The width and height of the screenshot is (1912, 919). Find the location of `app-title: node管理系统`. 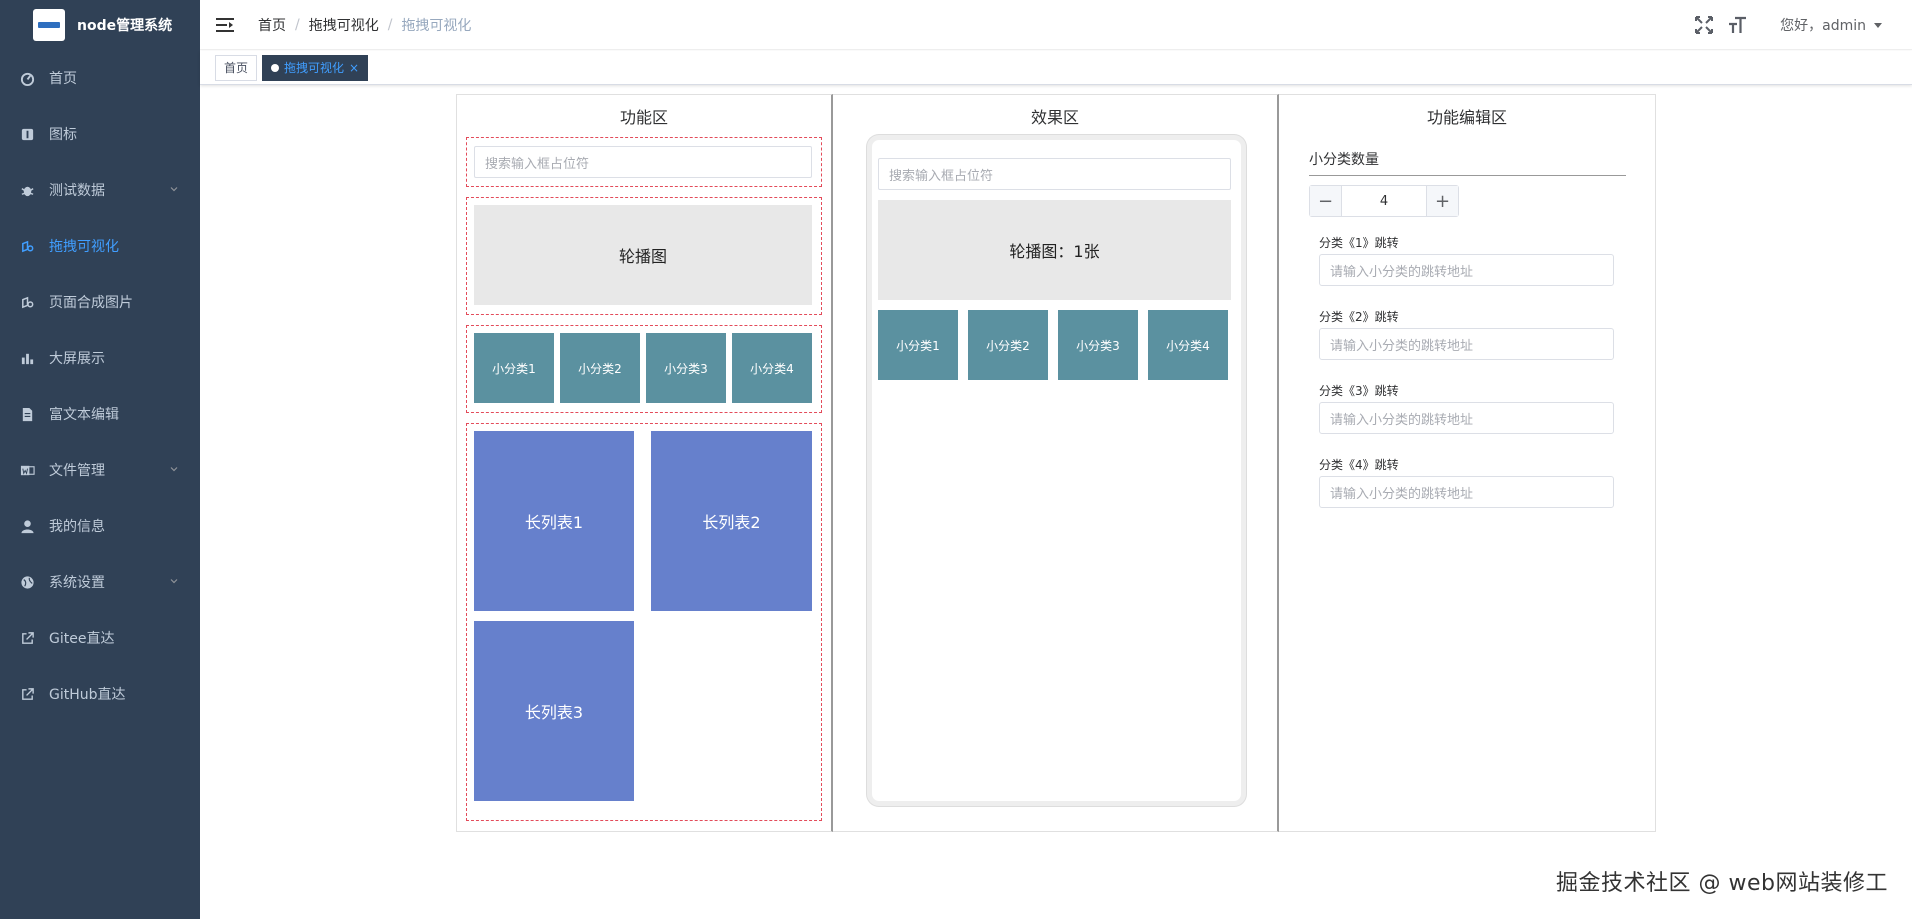

app-title: node管理系统 is located at coordinates (125, 26).